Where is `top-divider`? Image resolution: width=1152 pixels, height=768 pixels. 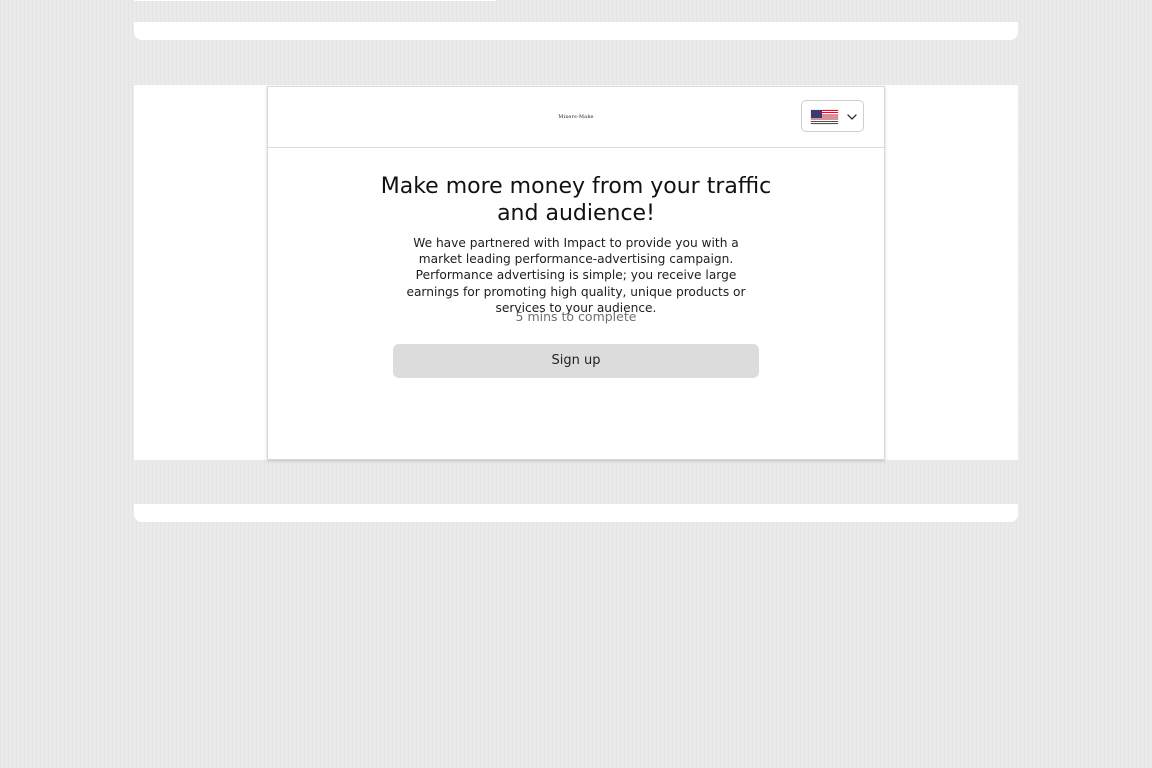
top-divider is located at coordinates (315, 0).